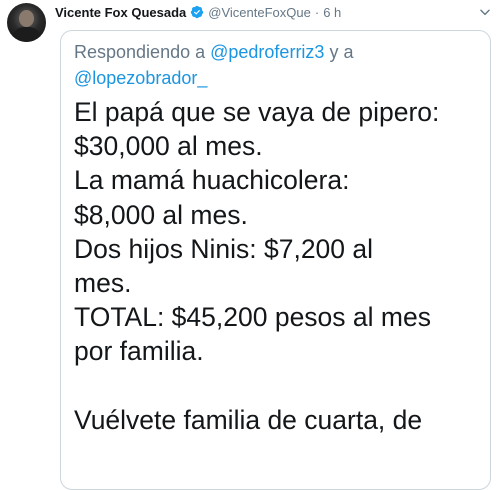  I want to click on avatar-body-shape, so click(26, 34).